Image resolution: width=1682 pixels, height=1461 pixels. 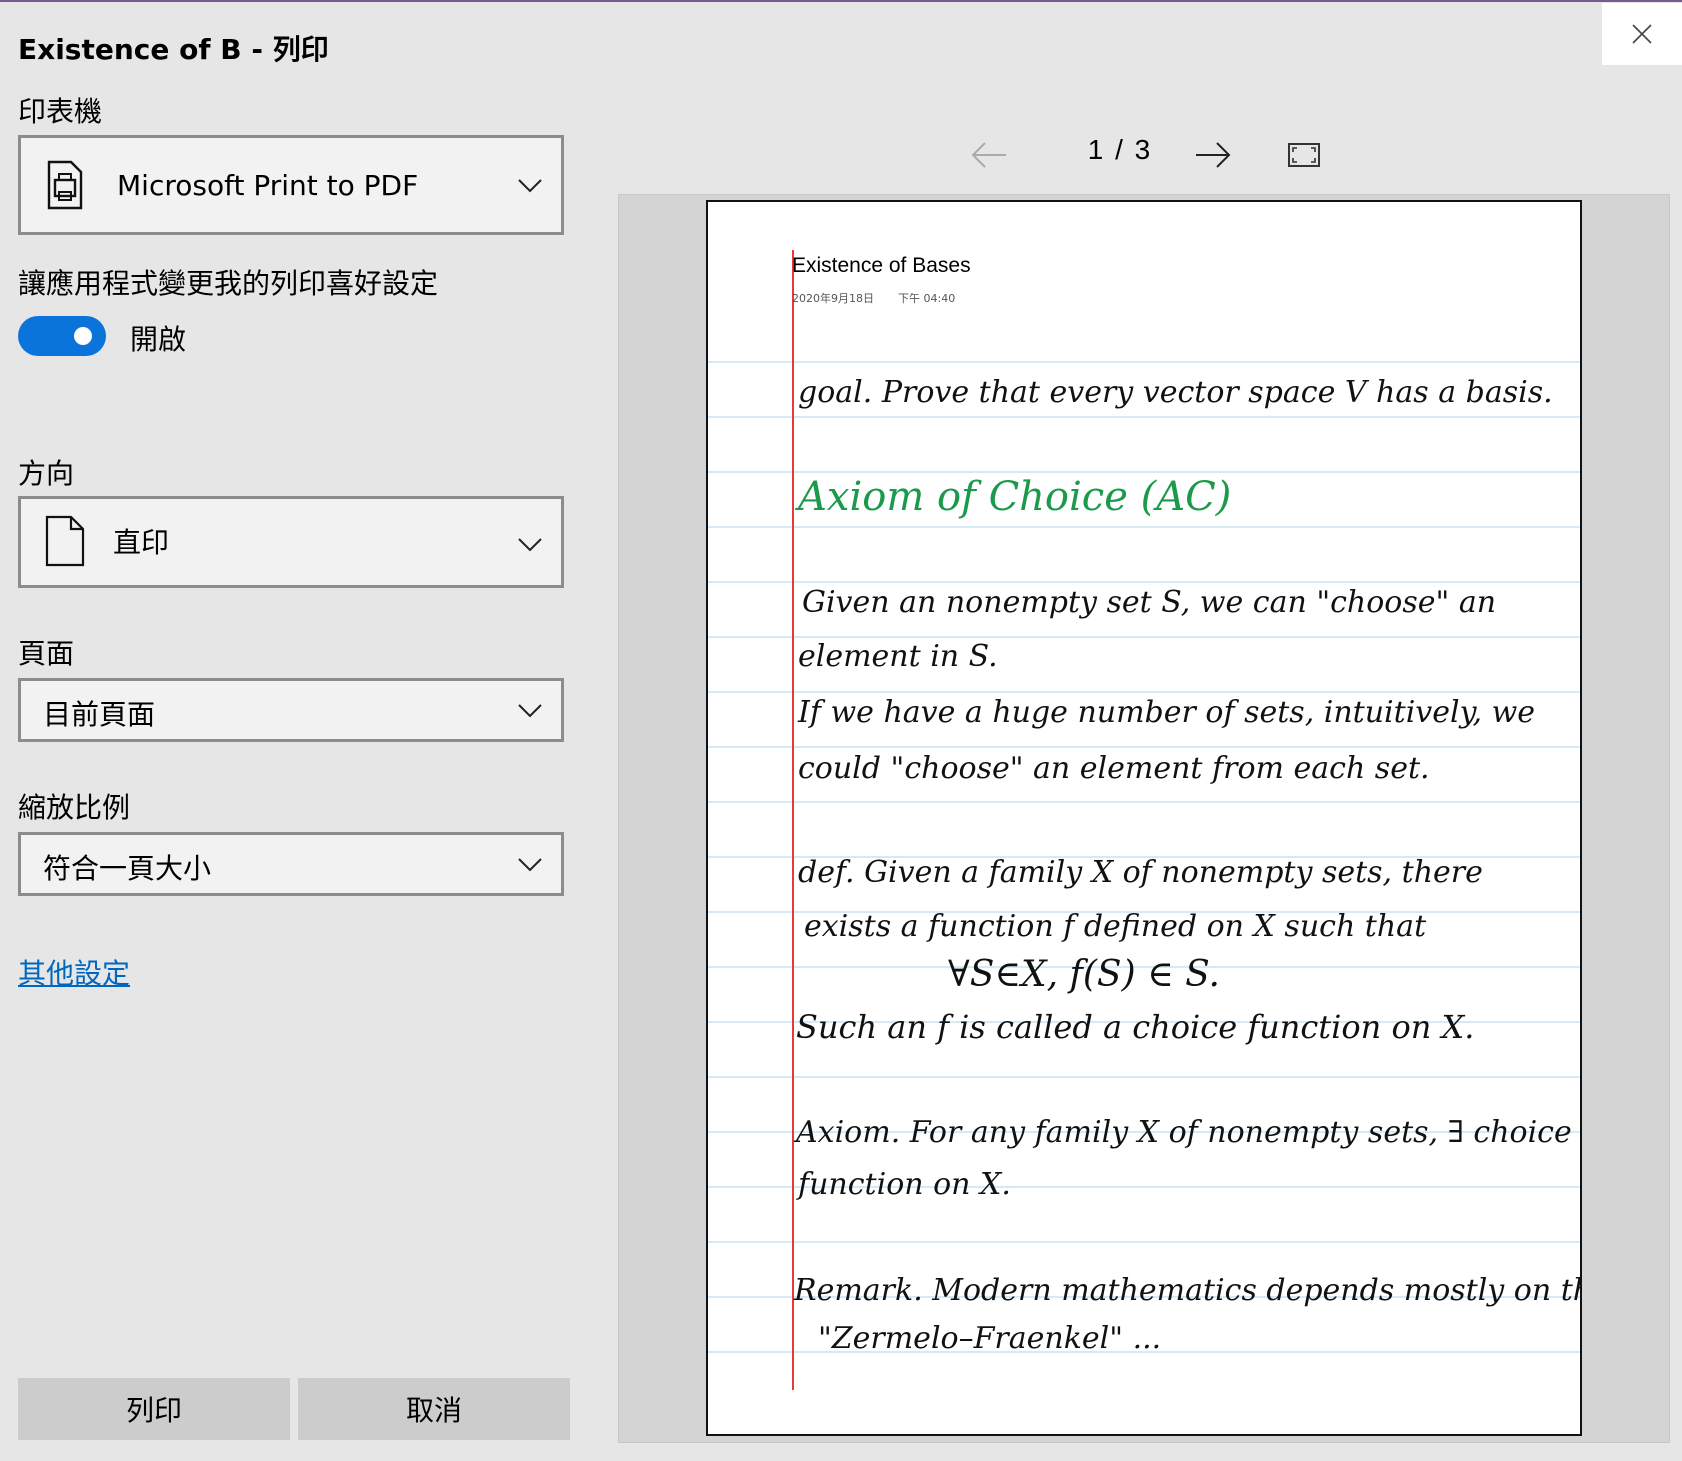 I want to click on toggle-state-label: 開啟, so click(x=158, y=339).